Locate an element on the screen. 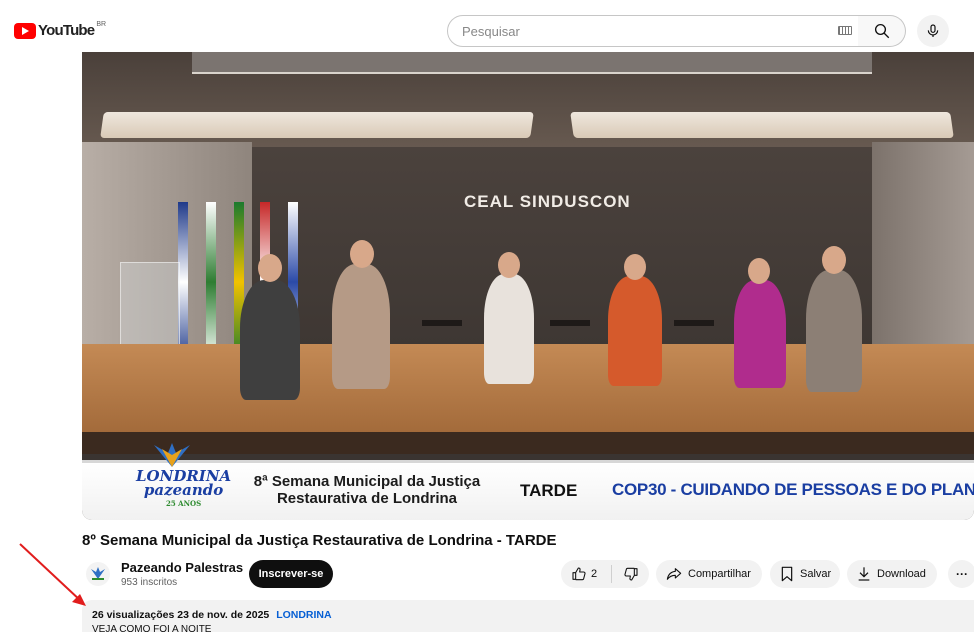  like-count: 2 is located at coordinates (594, 574).